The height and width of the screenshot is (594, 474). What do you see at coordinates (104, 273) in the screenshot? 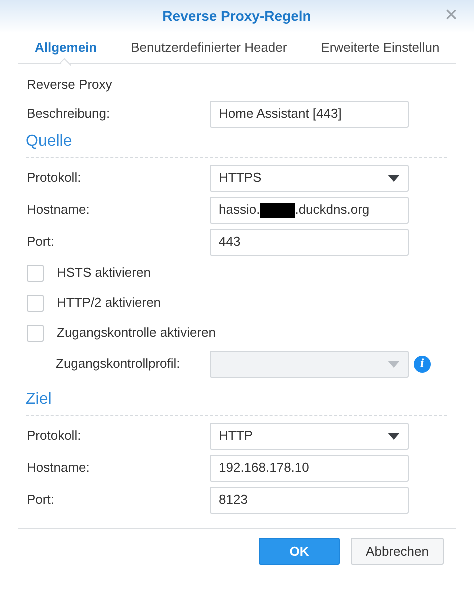
I see `checkbox-label: HSTS aktivieren` at bounding box center [104, 273].